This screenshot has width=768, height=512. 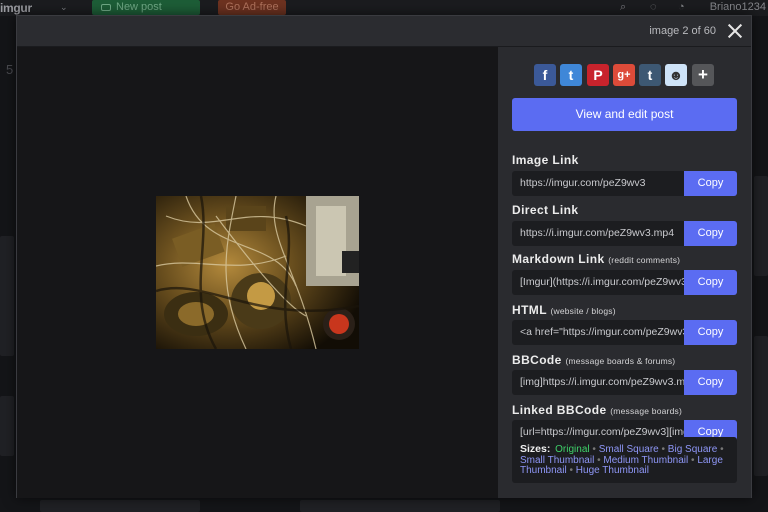 I want to click on notifications-icon: ◔, so click(x=681, y=7).